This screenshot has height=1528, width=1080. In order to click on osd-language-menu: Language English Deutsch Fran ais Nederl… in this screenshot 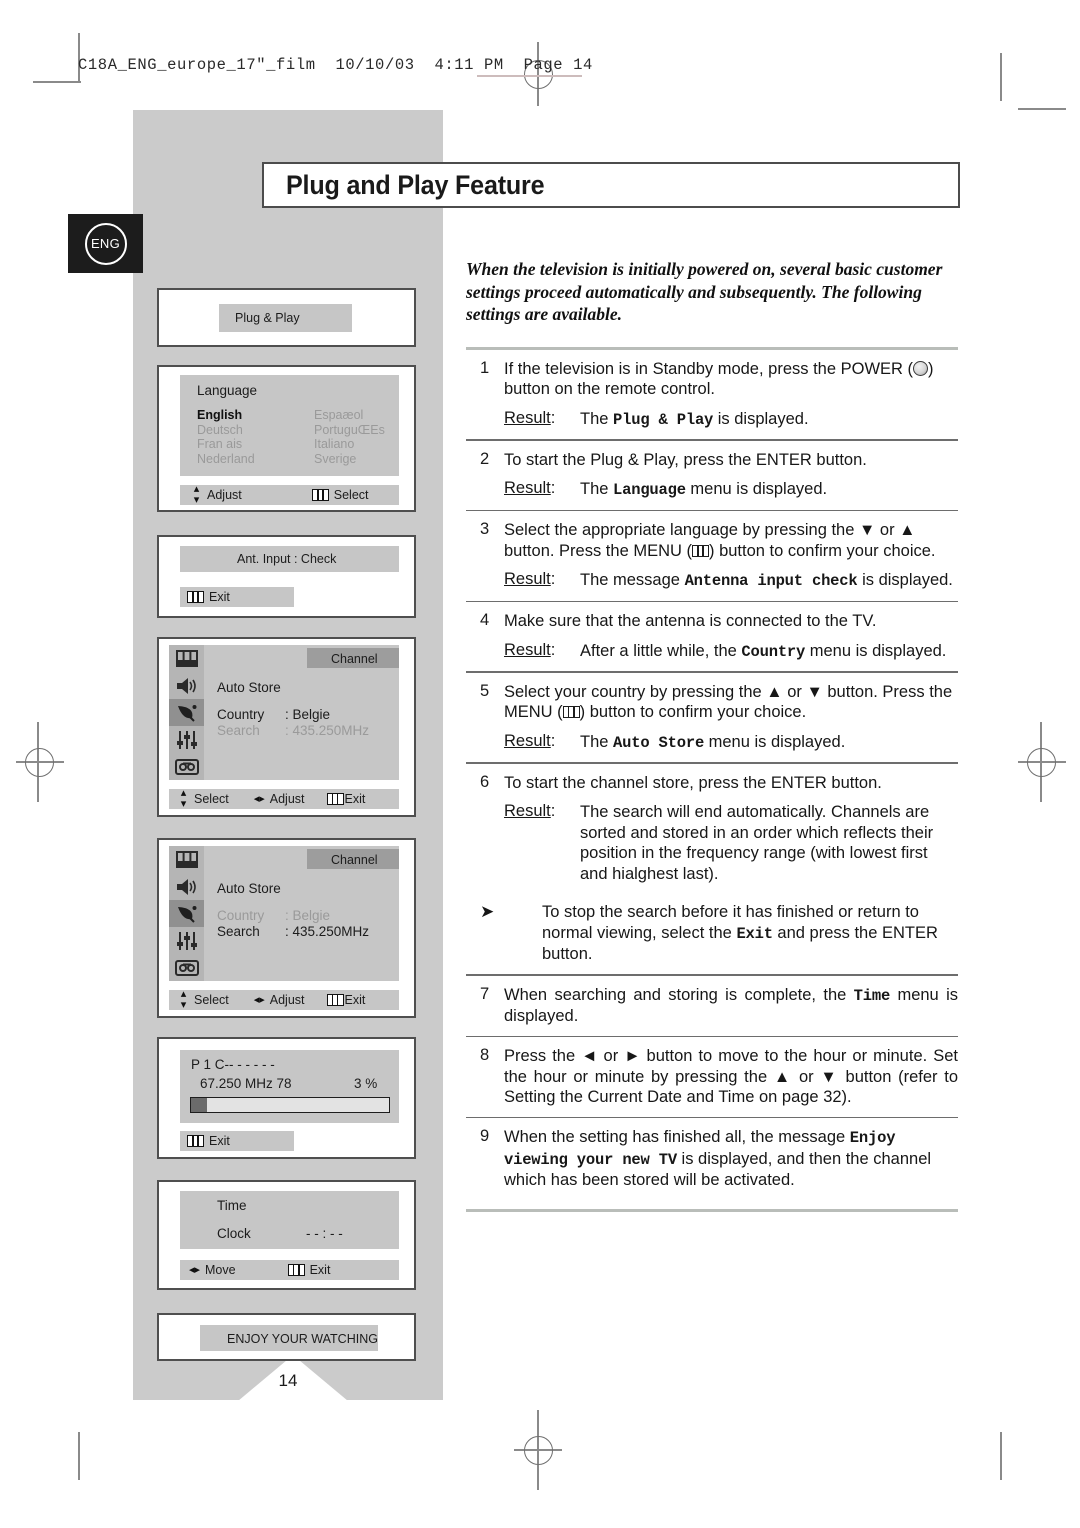, I will do `click(286, 438)`.